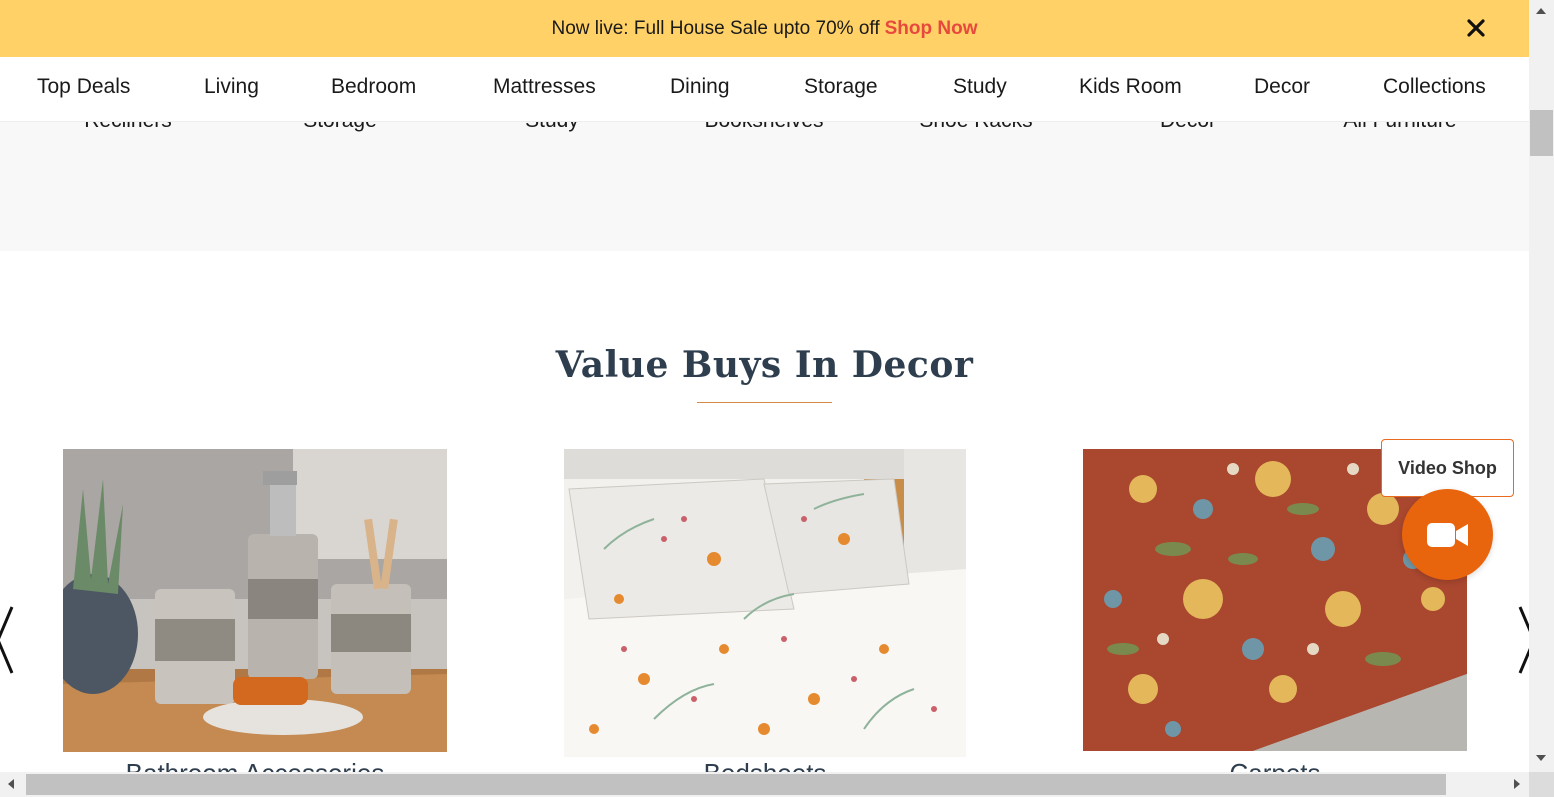  Describe the element at coordinates (1517, 784) in the screenshot. I see `scroll-right-icon` at that location.